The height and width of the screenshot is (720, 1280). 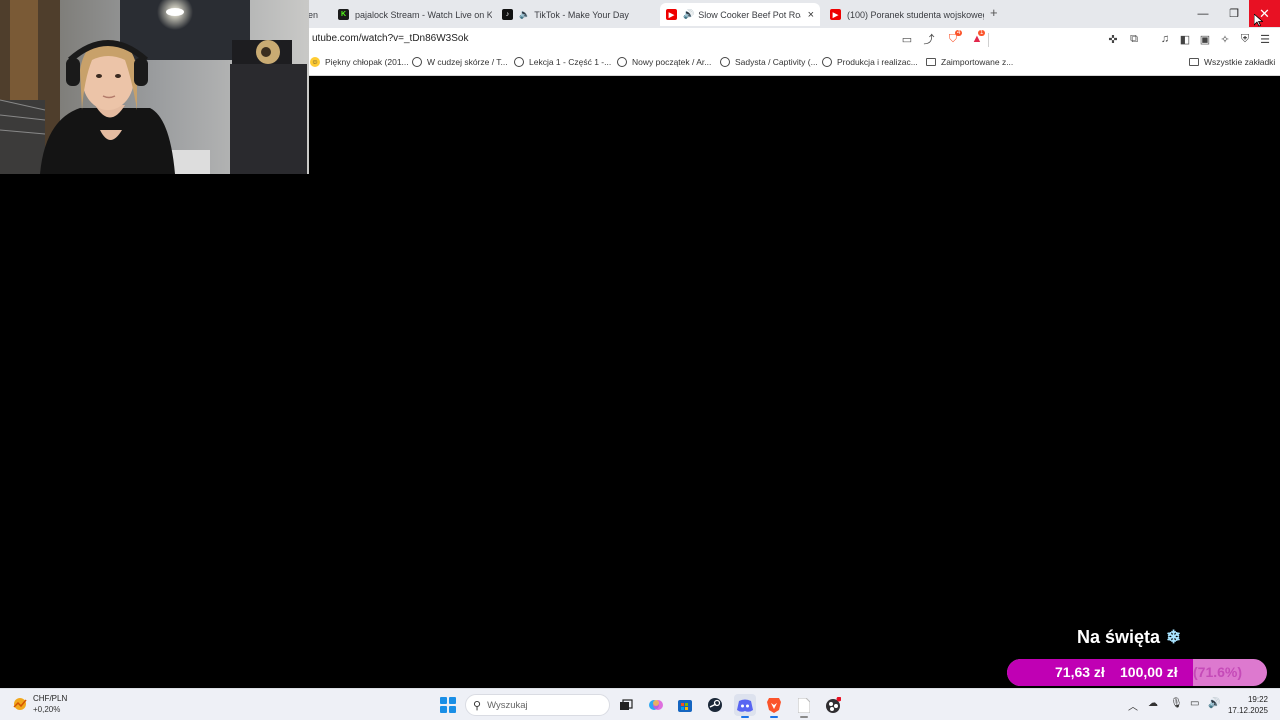 I want to click on wallet-icon: ▣, so click(x=1205, y=39).